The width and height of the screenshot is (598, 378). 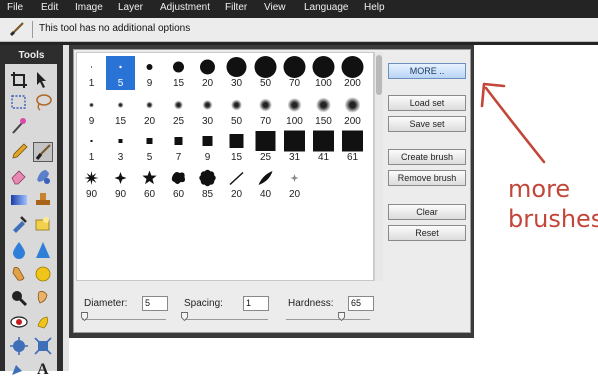 I want to click on brush-cell: 31, so click(x=294, y=147).